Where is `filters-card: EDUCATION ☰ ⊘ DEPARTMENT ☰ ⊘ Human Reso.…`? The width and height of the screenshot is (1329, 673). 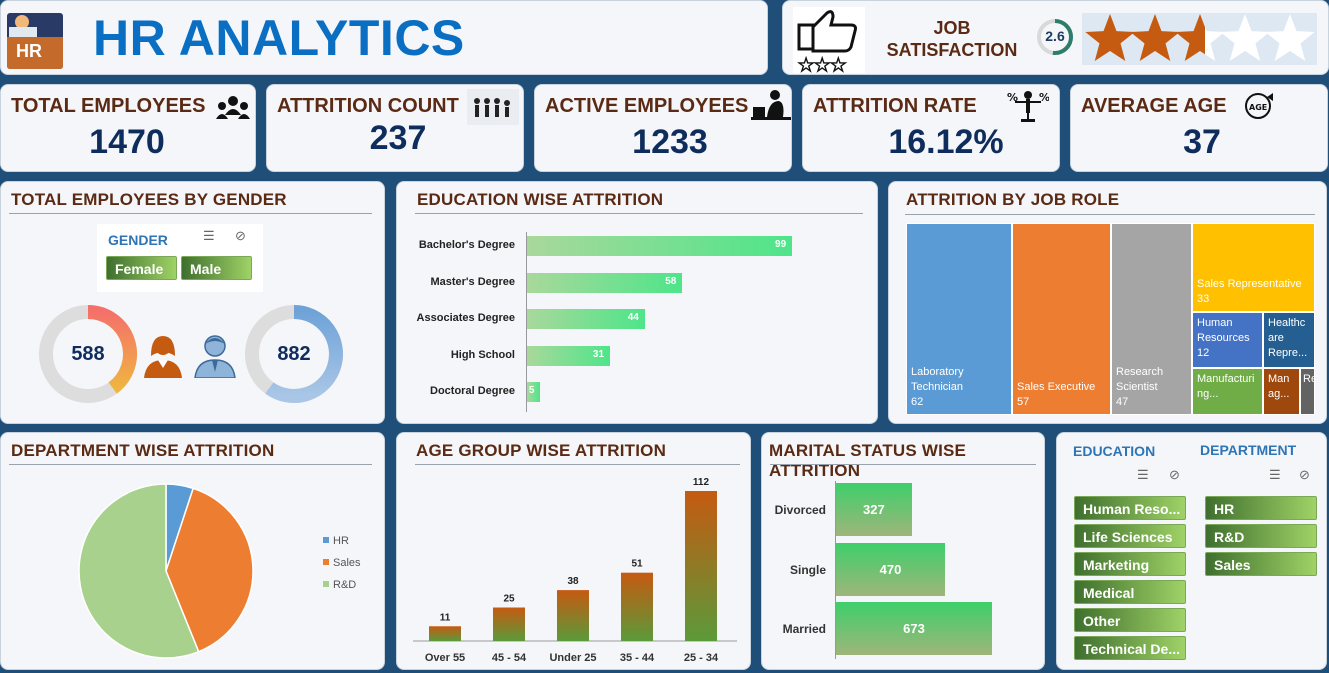
filters-card: EDUCATION ☰ ⊘ DEPARTMENT ☰ ⊘ Human Reso.… is located at coordinates (1191, 551).